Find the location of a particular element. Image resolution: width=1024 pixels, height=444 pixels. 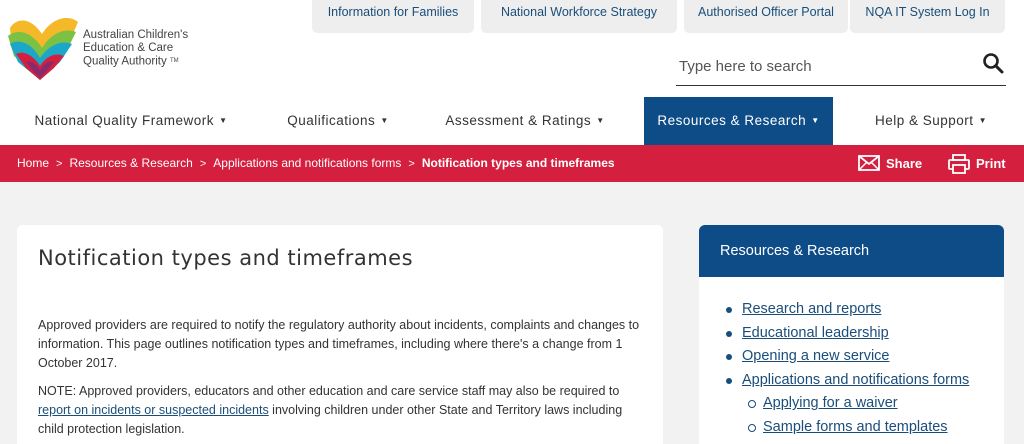

sidebar-item-opening-new-service: Opening a new service is located at coordinates (863, 357).